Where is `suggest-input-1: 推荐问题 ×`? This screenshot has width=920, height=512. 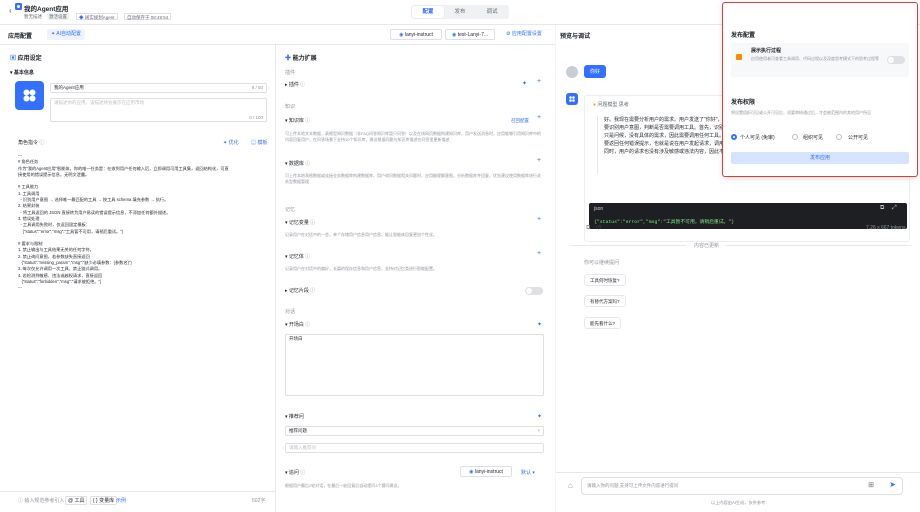
suggest-input-1: 推荐问题 × is located at coordinates (414, 431).